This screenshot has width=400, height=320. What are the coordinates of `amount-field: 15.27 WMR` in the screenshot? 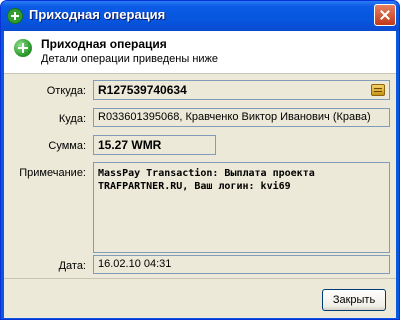 It's located at (154, 145).